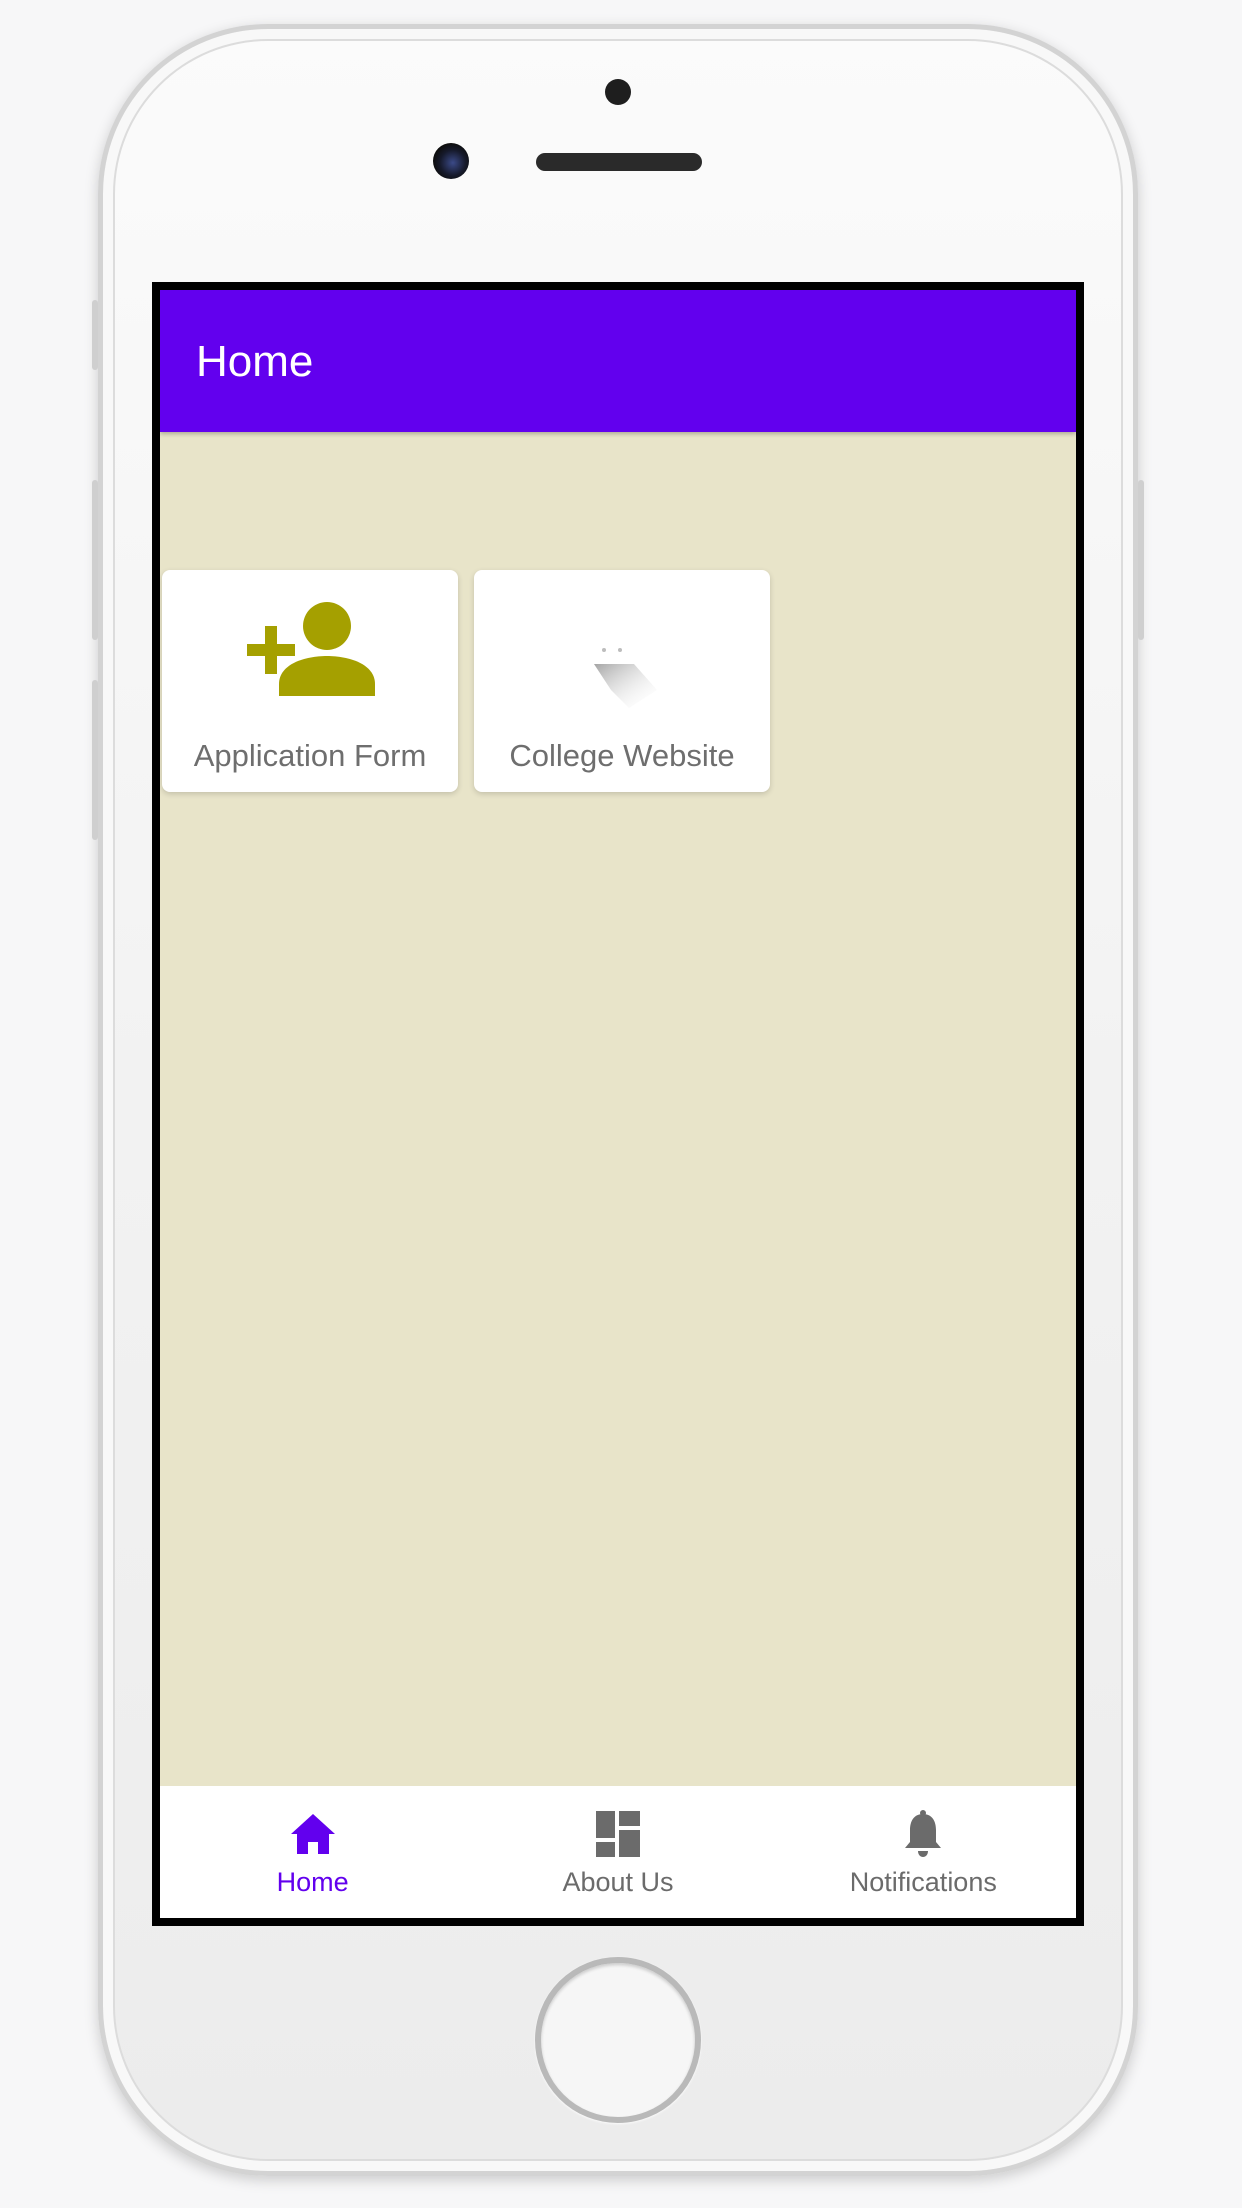  Describe the element at coordinates (310, 755) in the screenshot. I see `tile-label: Application Form` at that location.